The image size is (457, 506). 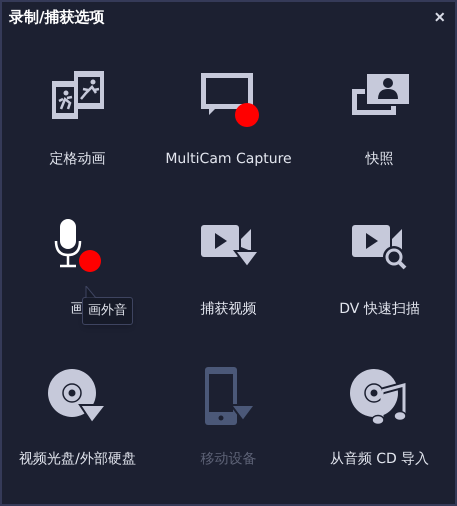 I want to click on option-label: DV 快速扫描, so click(x=379, y=309).